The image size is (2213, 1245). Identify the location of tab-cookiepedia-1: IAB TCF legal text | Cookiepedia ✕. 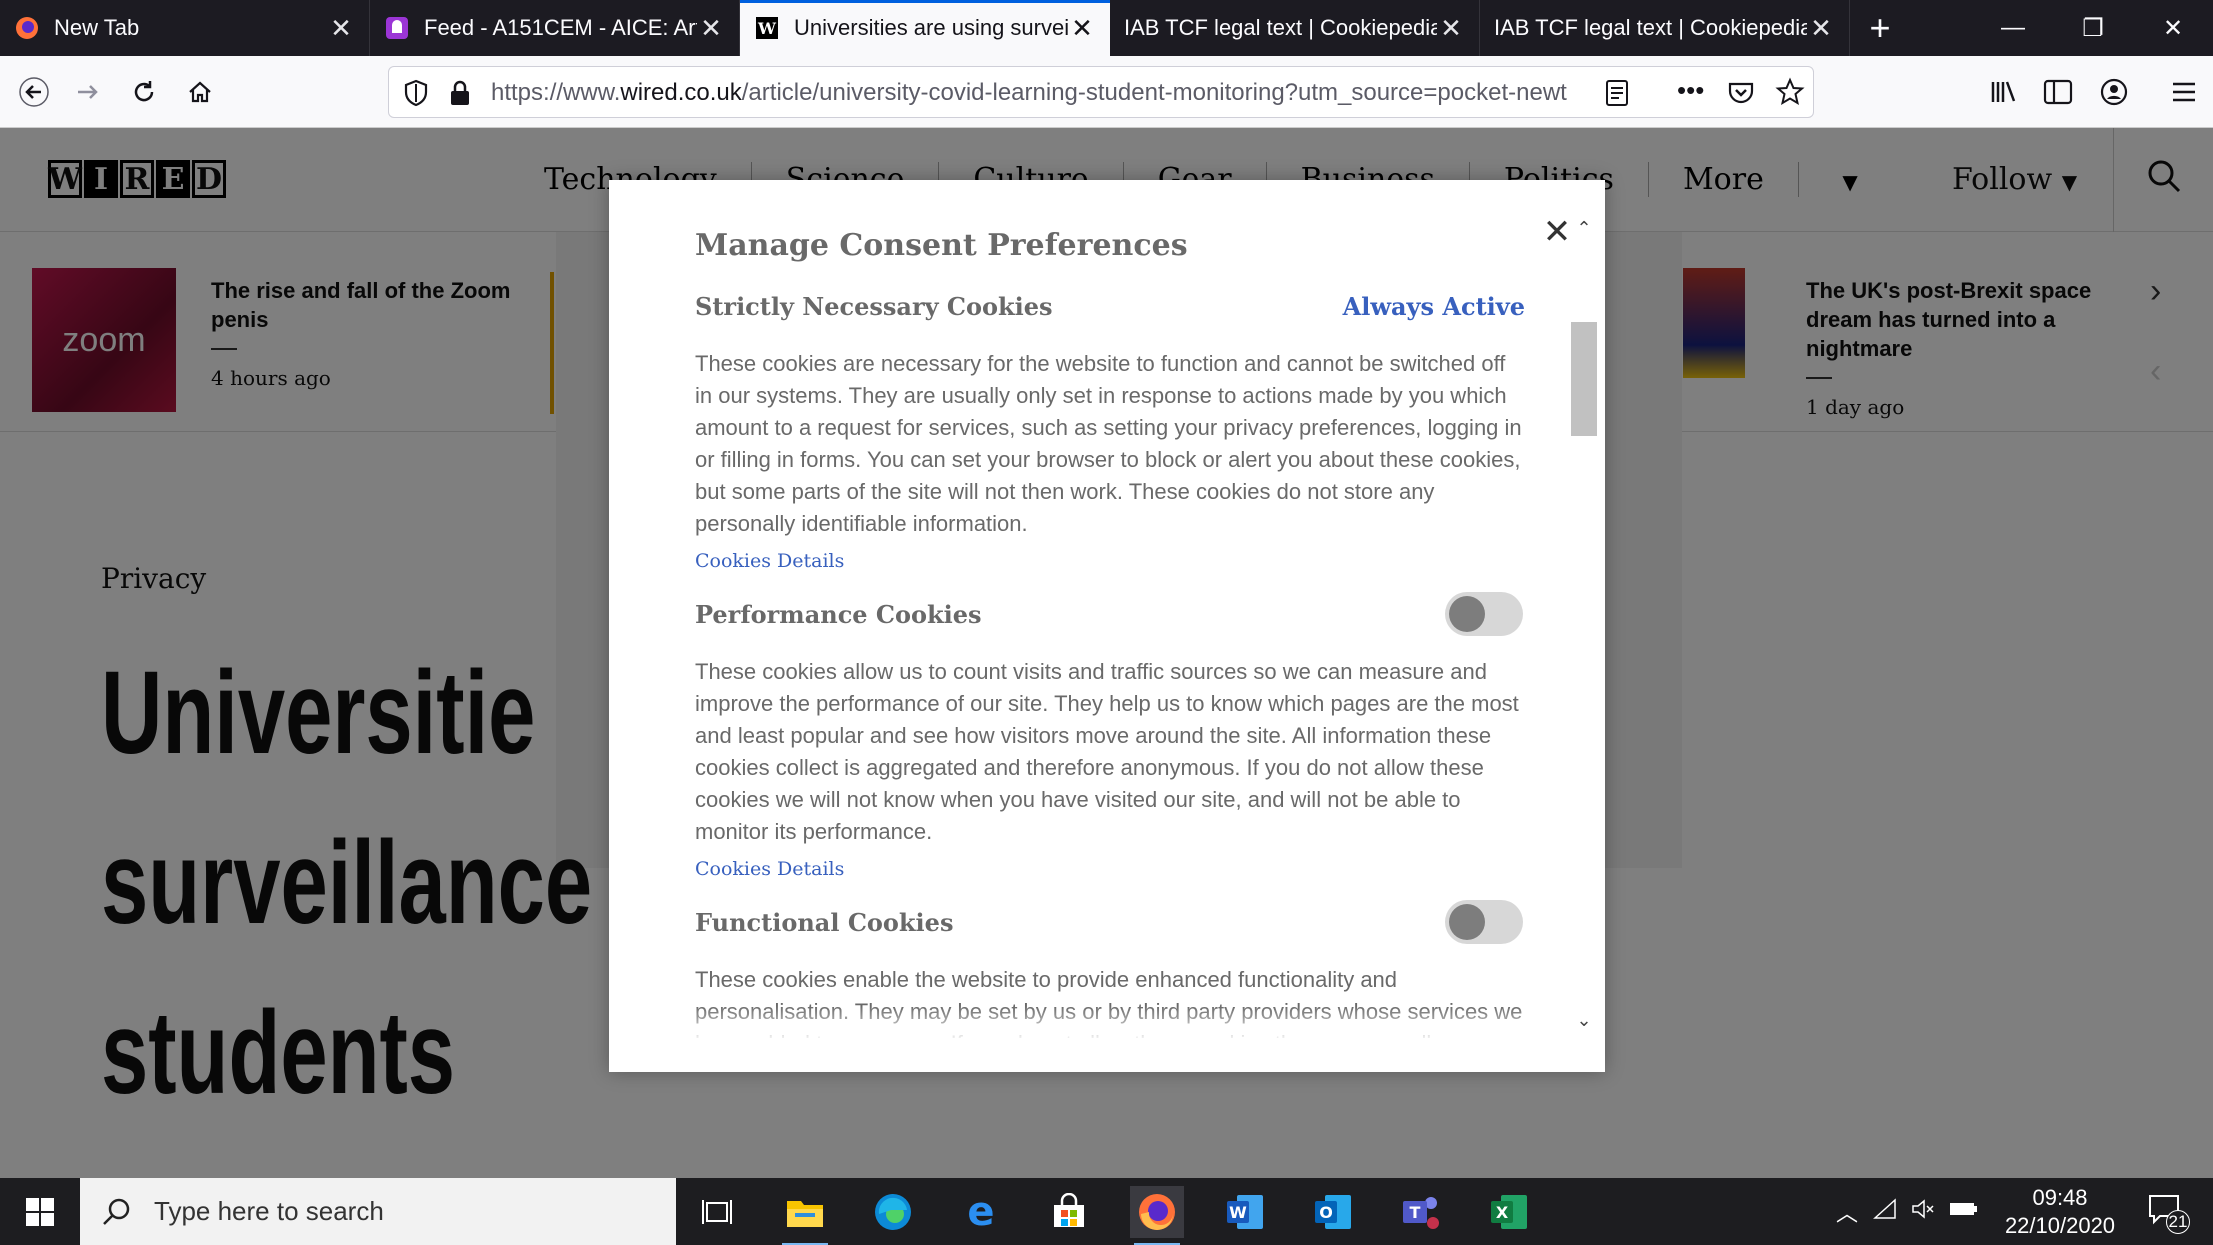
(1295, 28).